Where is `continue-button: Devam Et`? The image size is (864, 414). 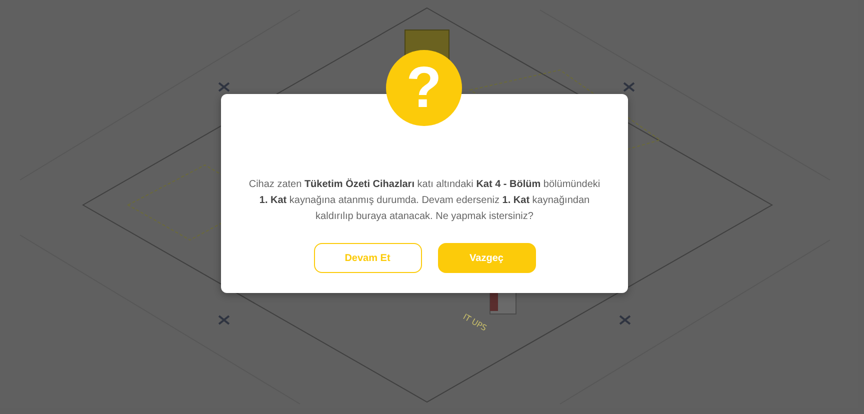
continue-button: Devam Et is located at coordinates (368, 258).